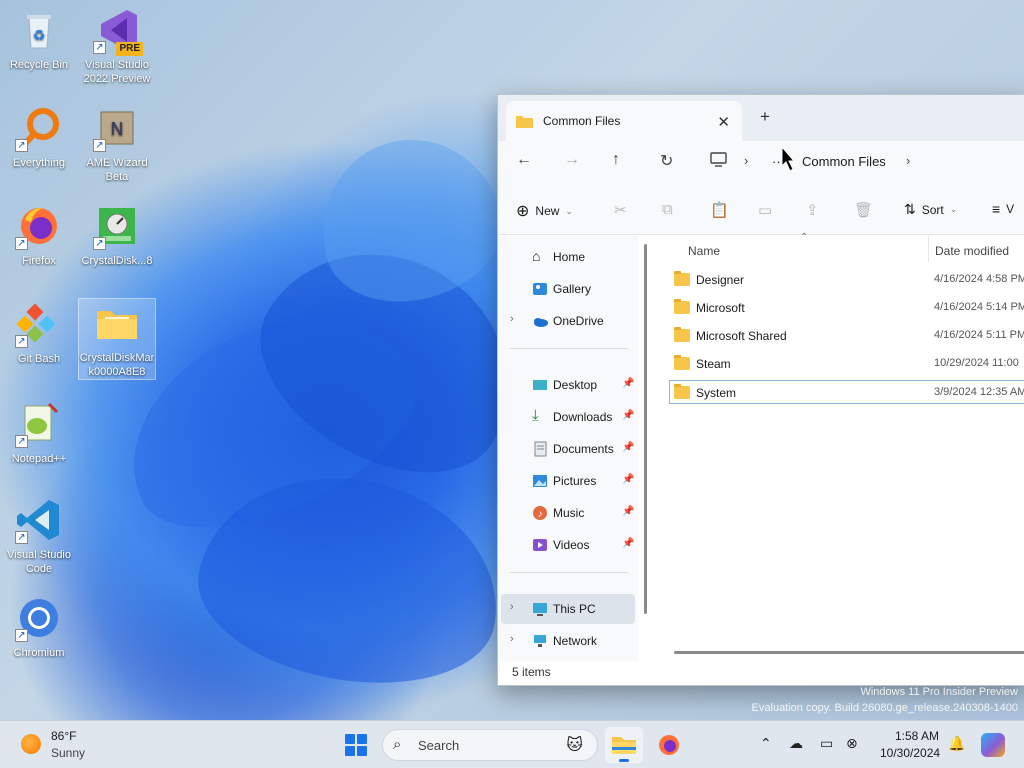 This screenshot has height=768, width=1024. Describe the element at coordinates (39, 520) in the screenshot. I see `vscode-icon: ↗` at that location.